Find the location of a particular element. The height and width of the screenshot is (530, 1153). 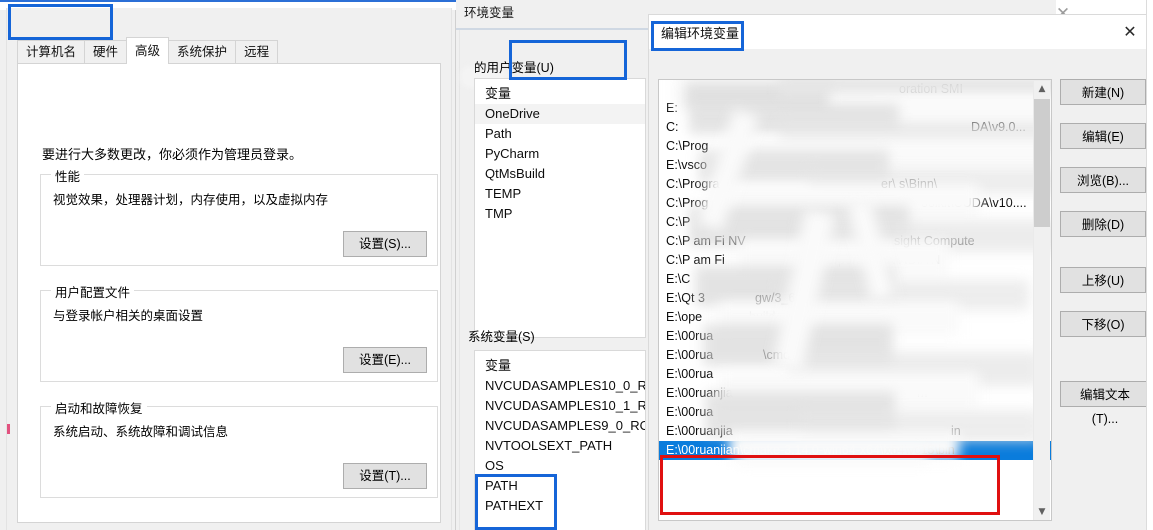

list-item: TMP is located at coordinates (560, 214).